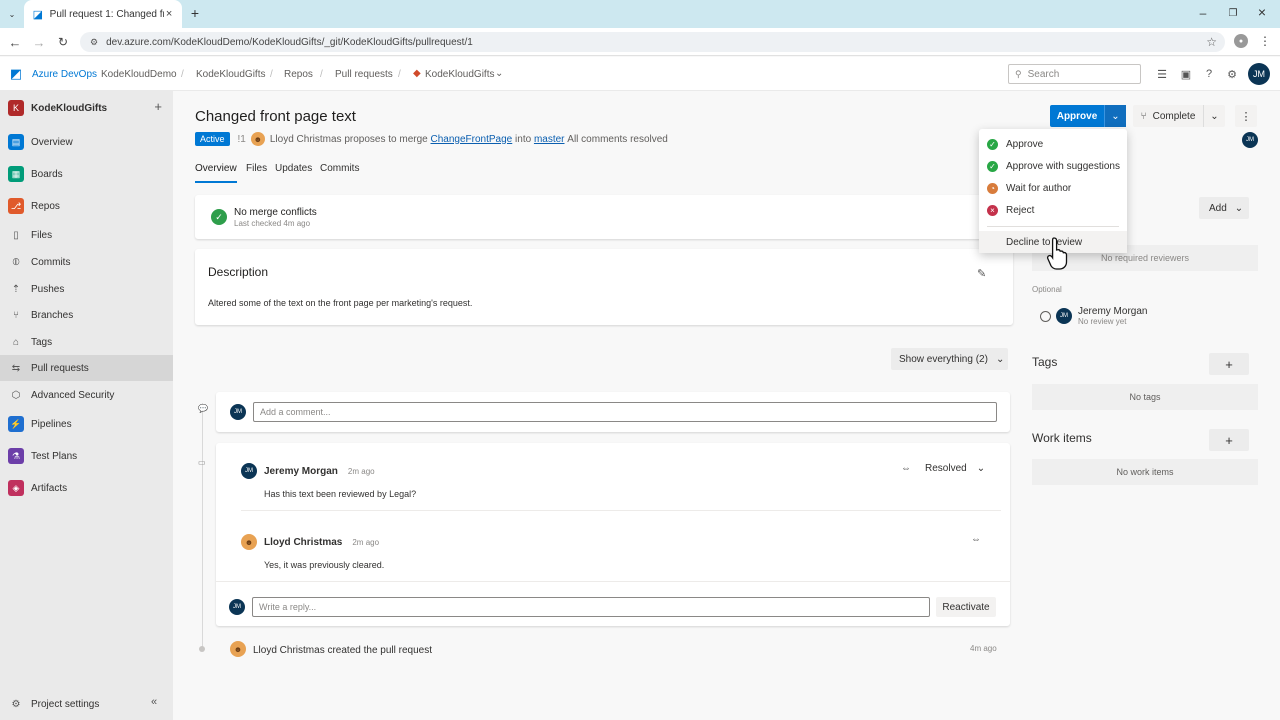 Image resolution: width=1280 pixels, height=720 pixels. Describe the element at coordinates (12, 14) in the screenshot. I see `tab-list-icon: ⌄` at that location.